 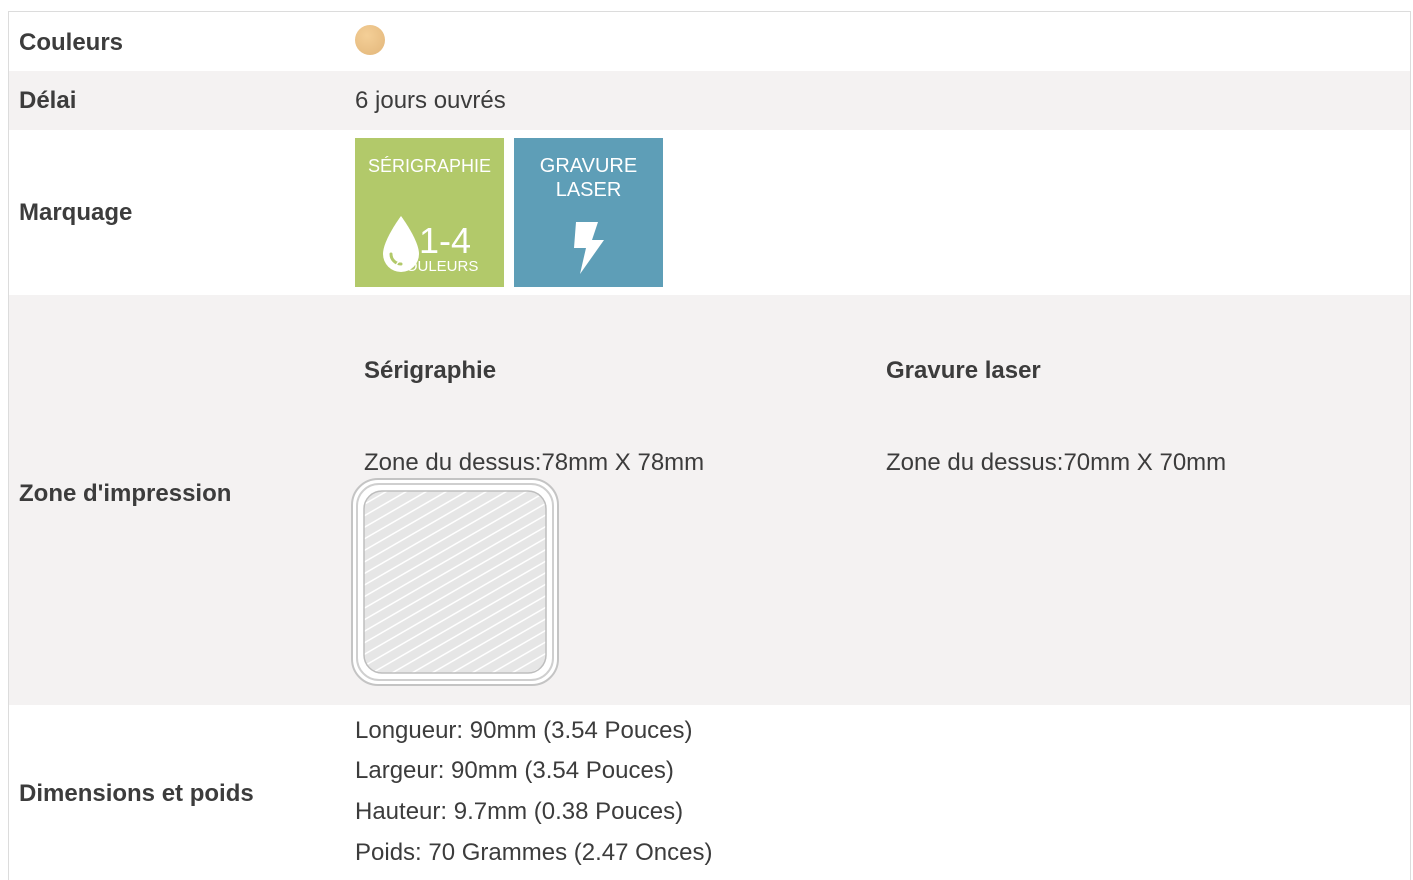 I want to click on serigraphie-badge: SÉRIGRAPHIE 1-4 COULEURS, so click(x=429, y=212).